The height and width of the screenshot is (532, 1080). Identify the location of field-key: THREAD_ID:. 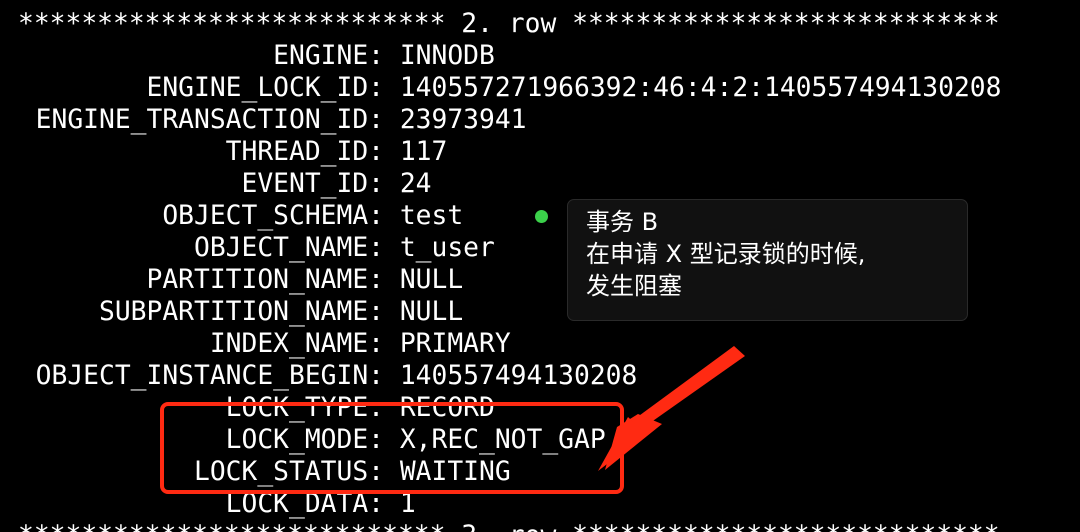
(304, 152).